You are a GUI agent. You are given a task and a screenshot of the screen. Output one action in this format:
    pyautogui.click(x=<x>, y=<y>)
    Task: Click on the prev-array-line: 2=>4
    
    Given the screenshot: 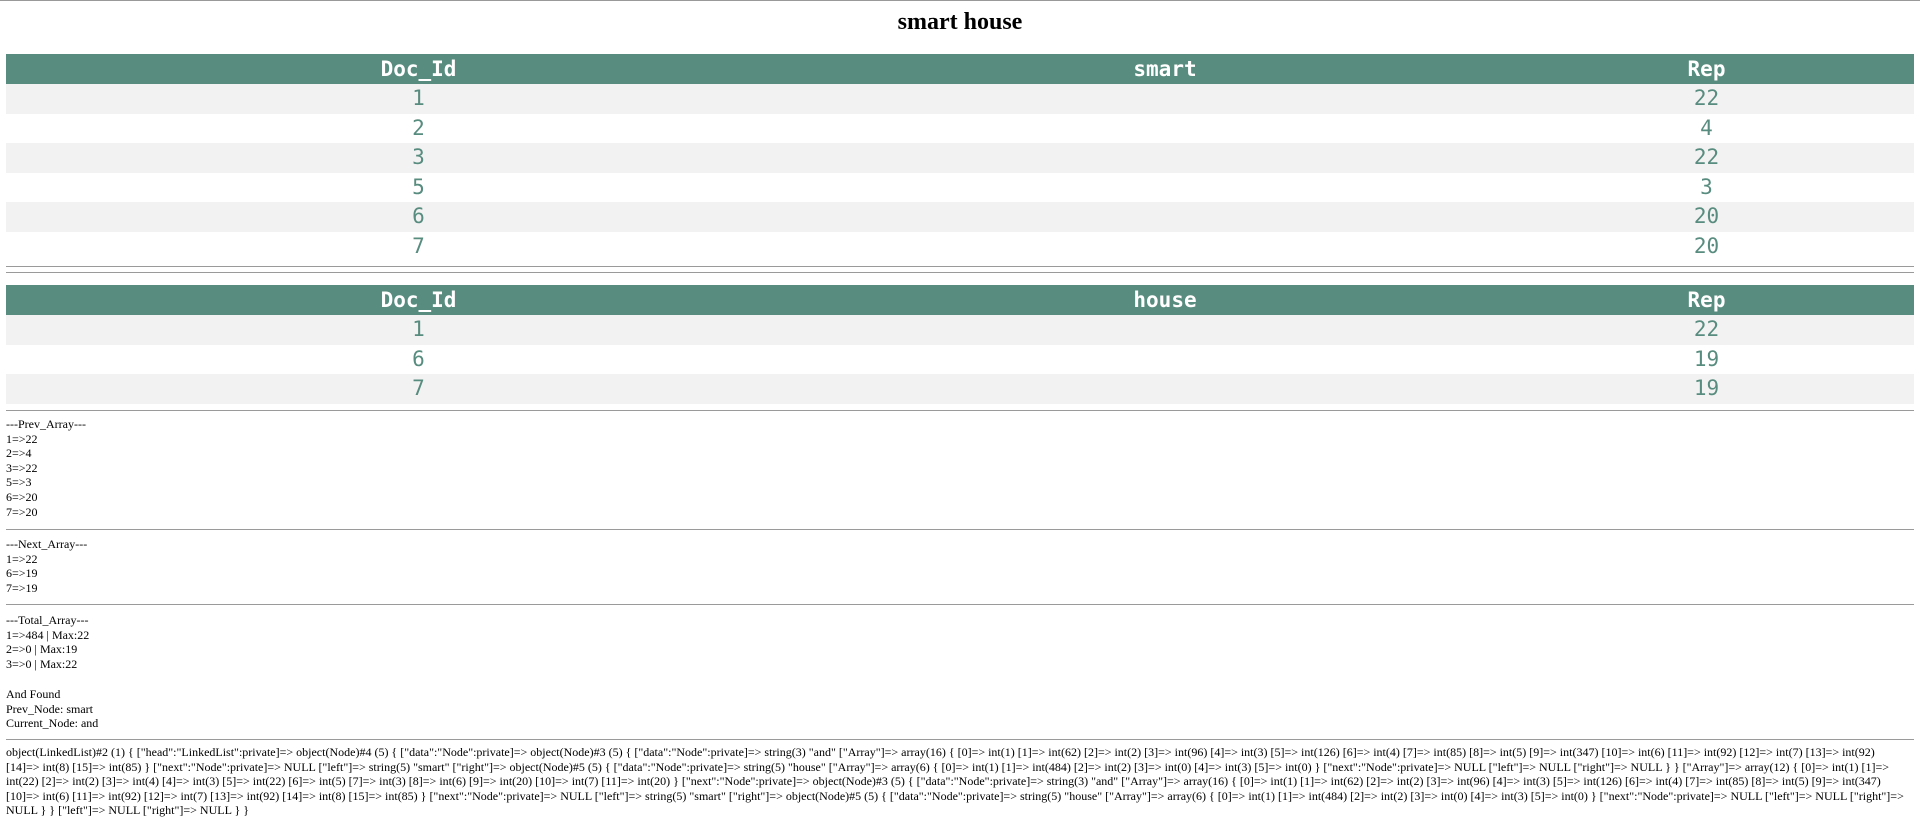 What is the action you would take?
    pyautogui.click(x=19, y=453)
    